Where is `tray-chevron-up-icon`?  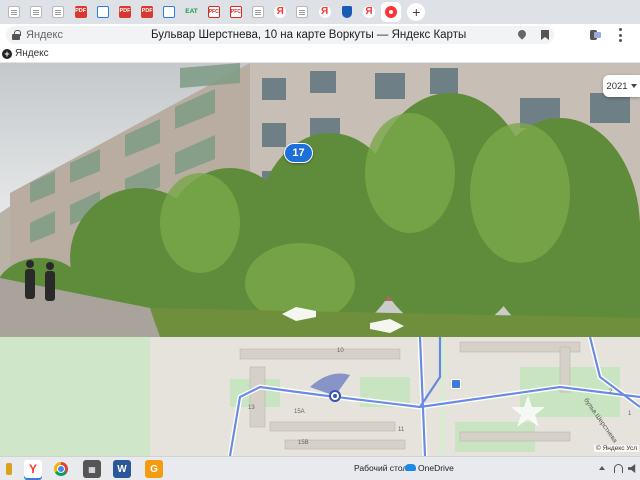 tray-chevron-up-icon is located at coordinates (602, 468).